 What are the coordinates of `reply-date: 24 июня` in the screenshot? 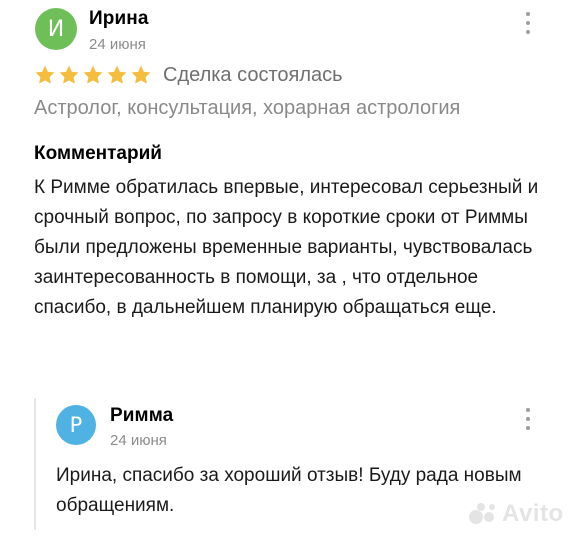 It's located at (138, 440).